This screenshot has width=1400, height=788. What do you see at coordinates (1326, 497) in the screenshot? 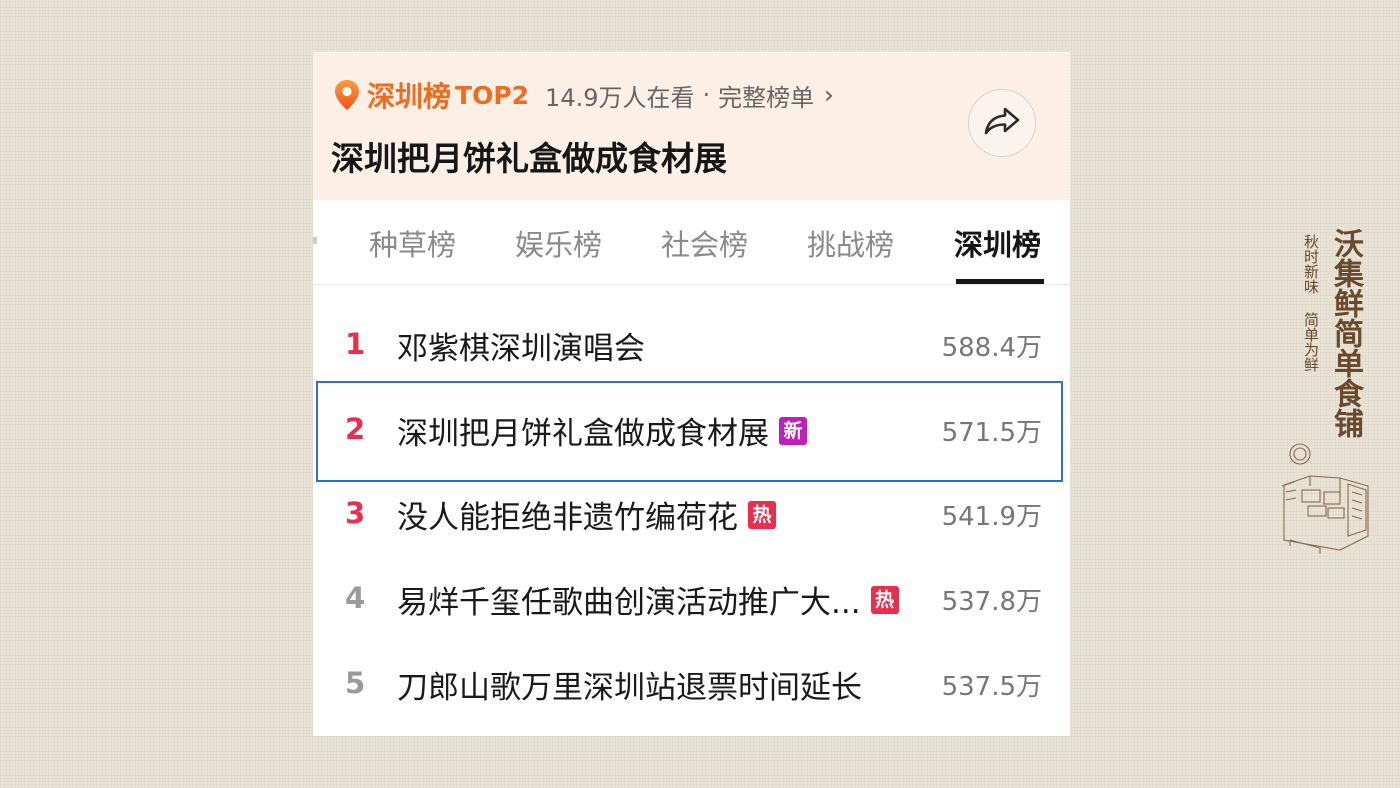
I see `brand-illustration` at bounding box center [1326, 497].